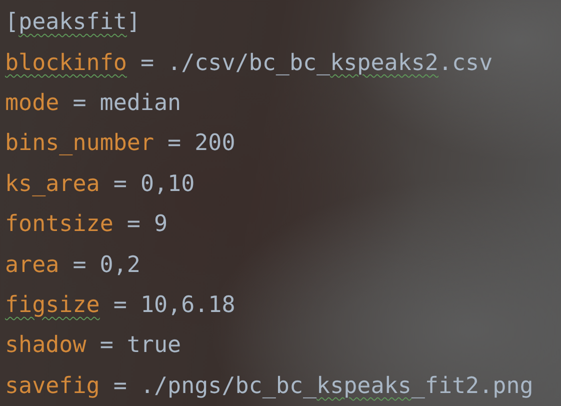  I want to click on config-value: ./pngs/bc_bc_kspeaks_fit2.png, so click(337, 385).